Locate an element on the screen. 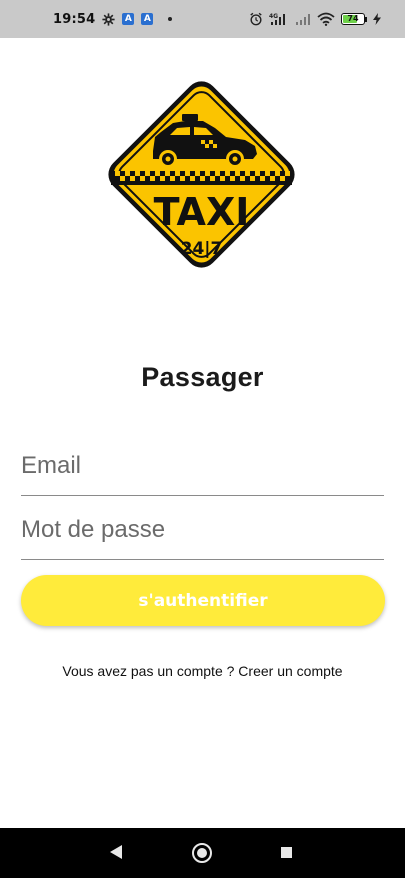 The height and width of the screenshot is (878, 405). battery-cap is located at coordinates (366, 19).